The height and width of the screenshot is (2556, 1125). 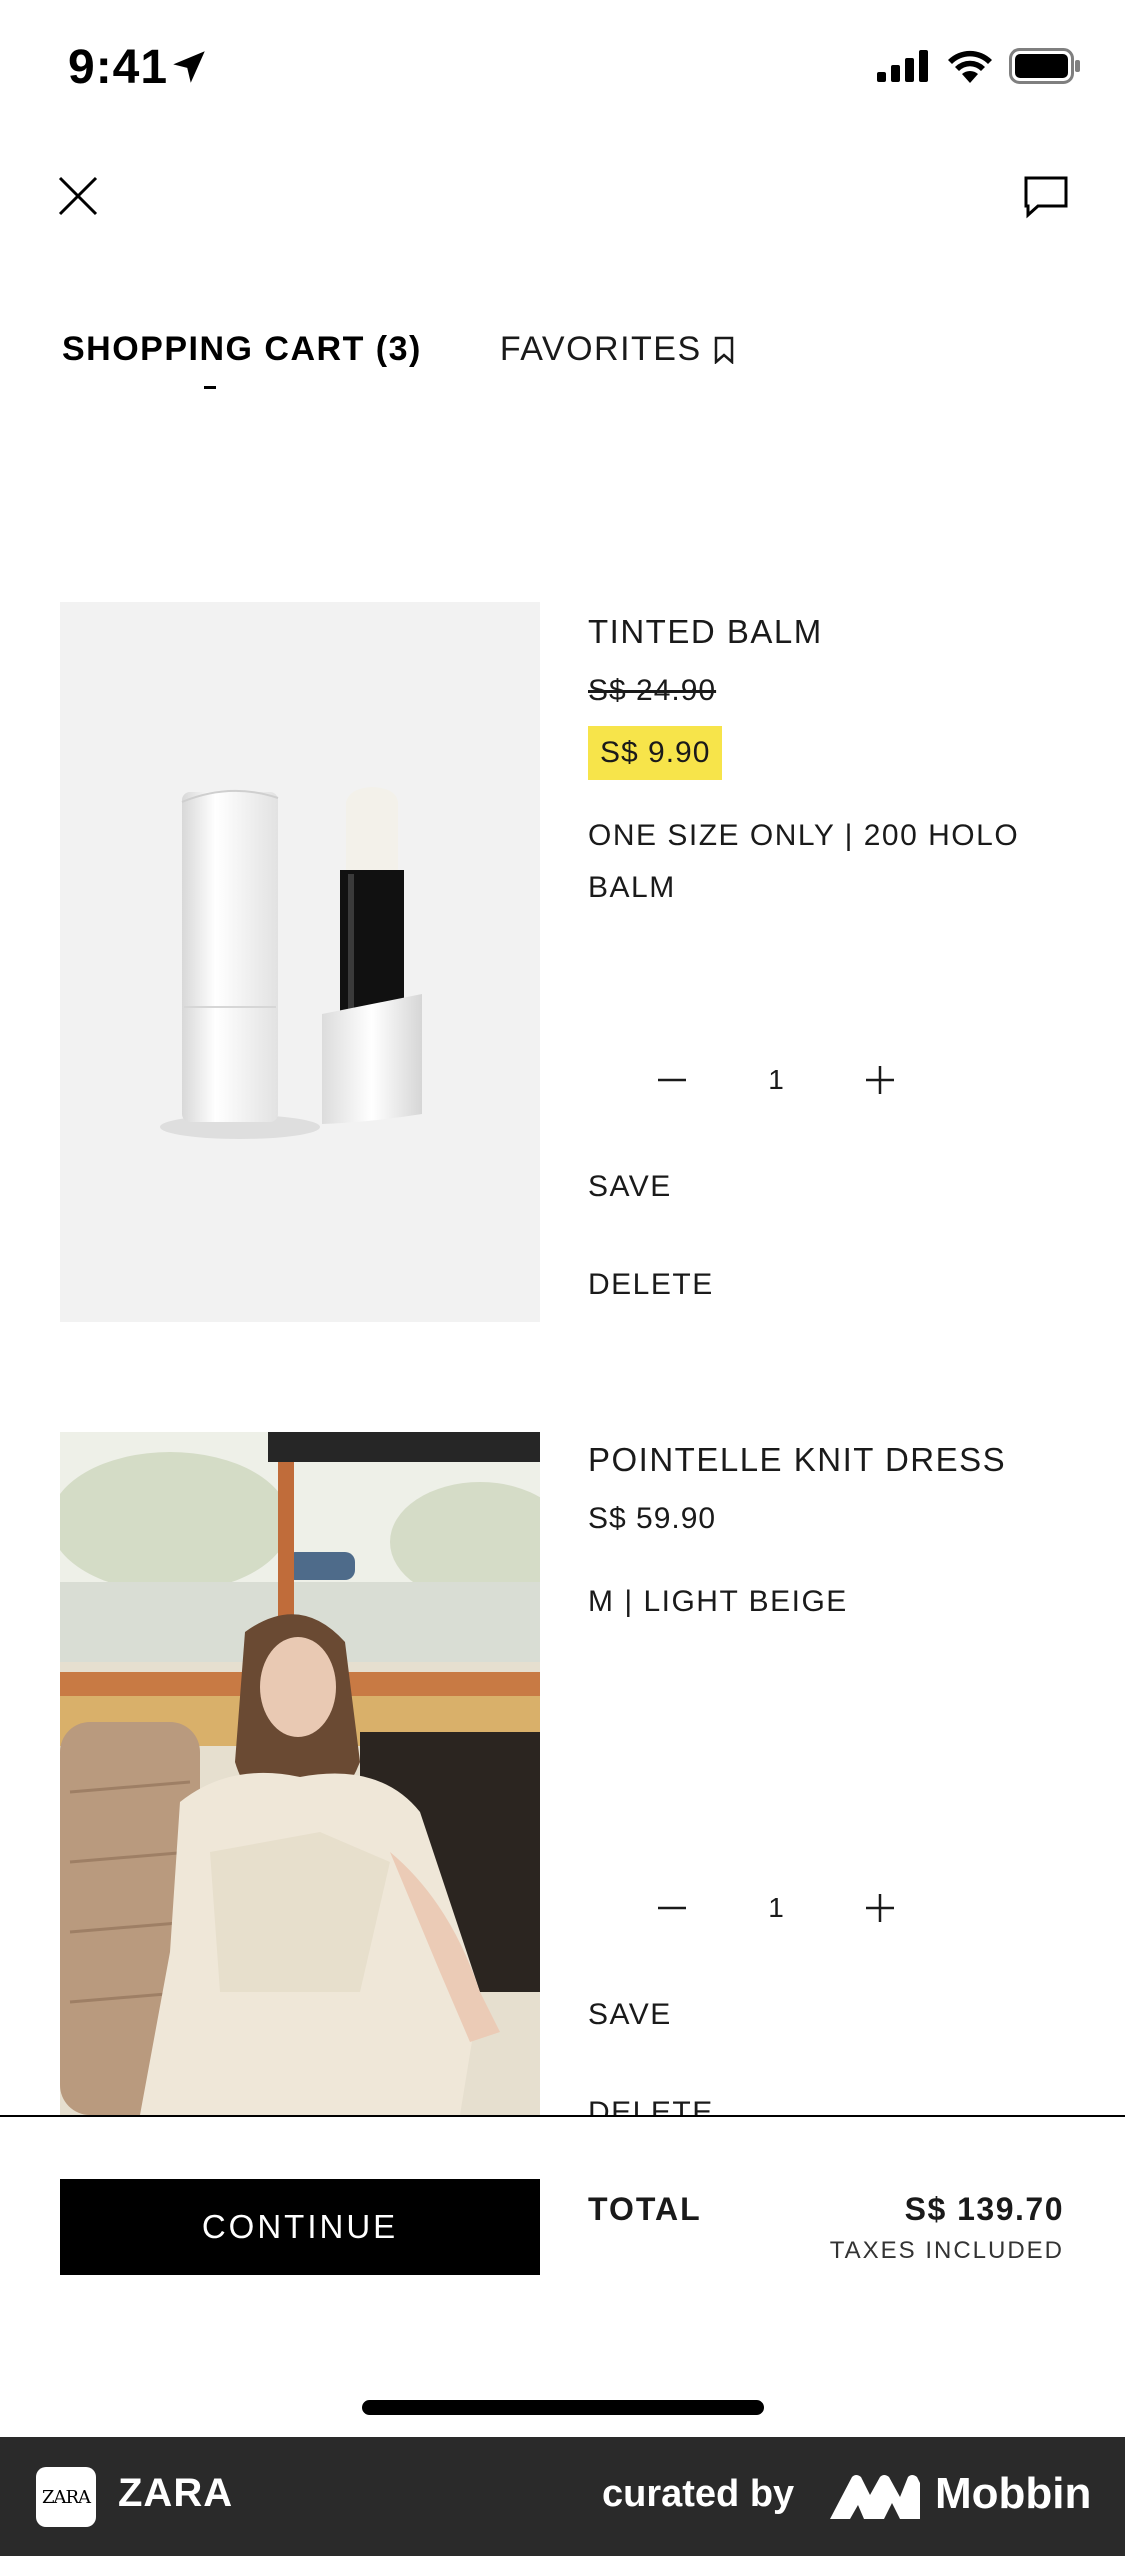 What do you see at coordinates (563, 2407) in the screenshot?
I see `home-indicator` at bounding box center [563, 2407].